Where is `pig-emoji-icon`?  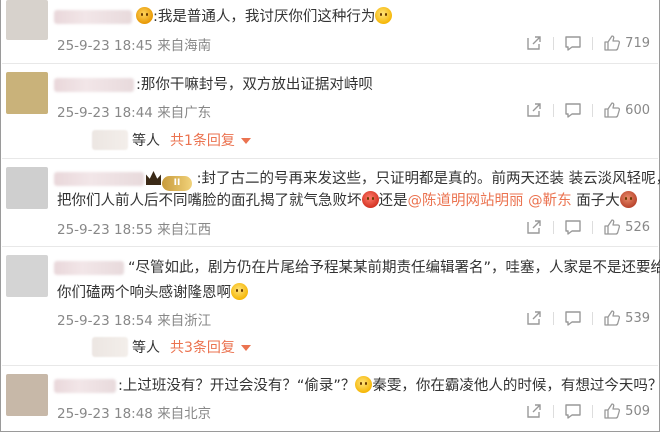
pig-emoji-icon is located at coordinates (628, 199).